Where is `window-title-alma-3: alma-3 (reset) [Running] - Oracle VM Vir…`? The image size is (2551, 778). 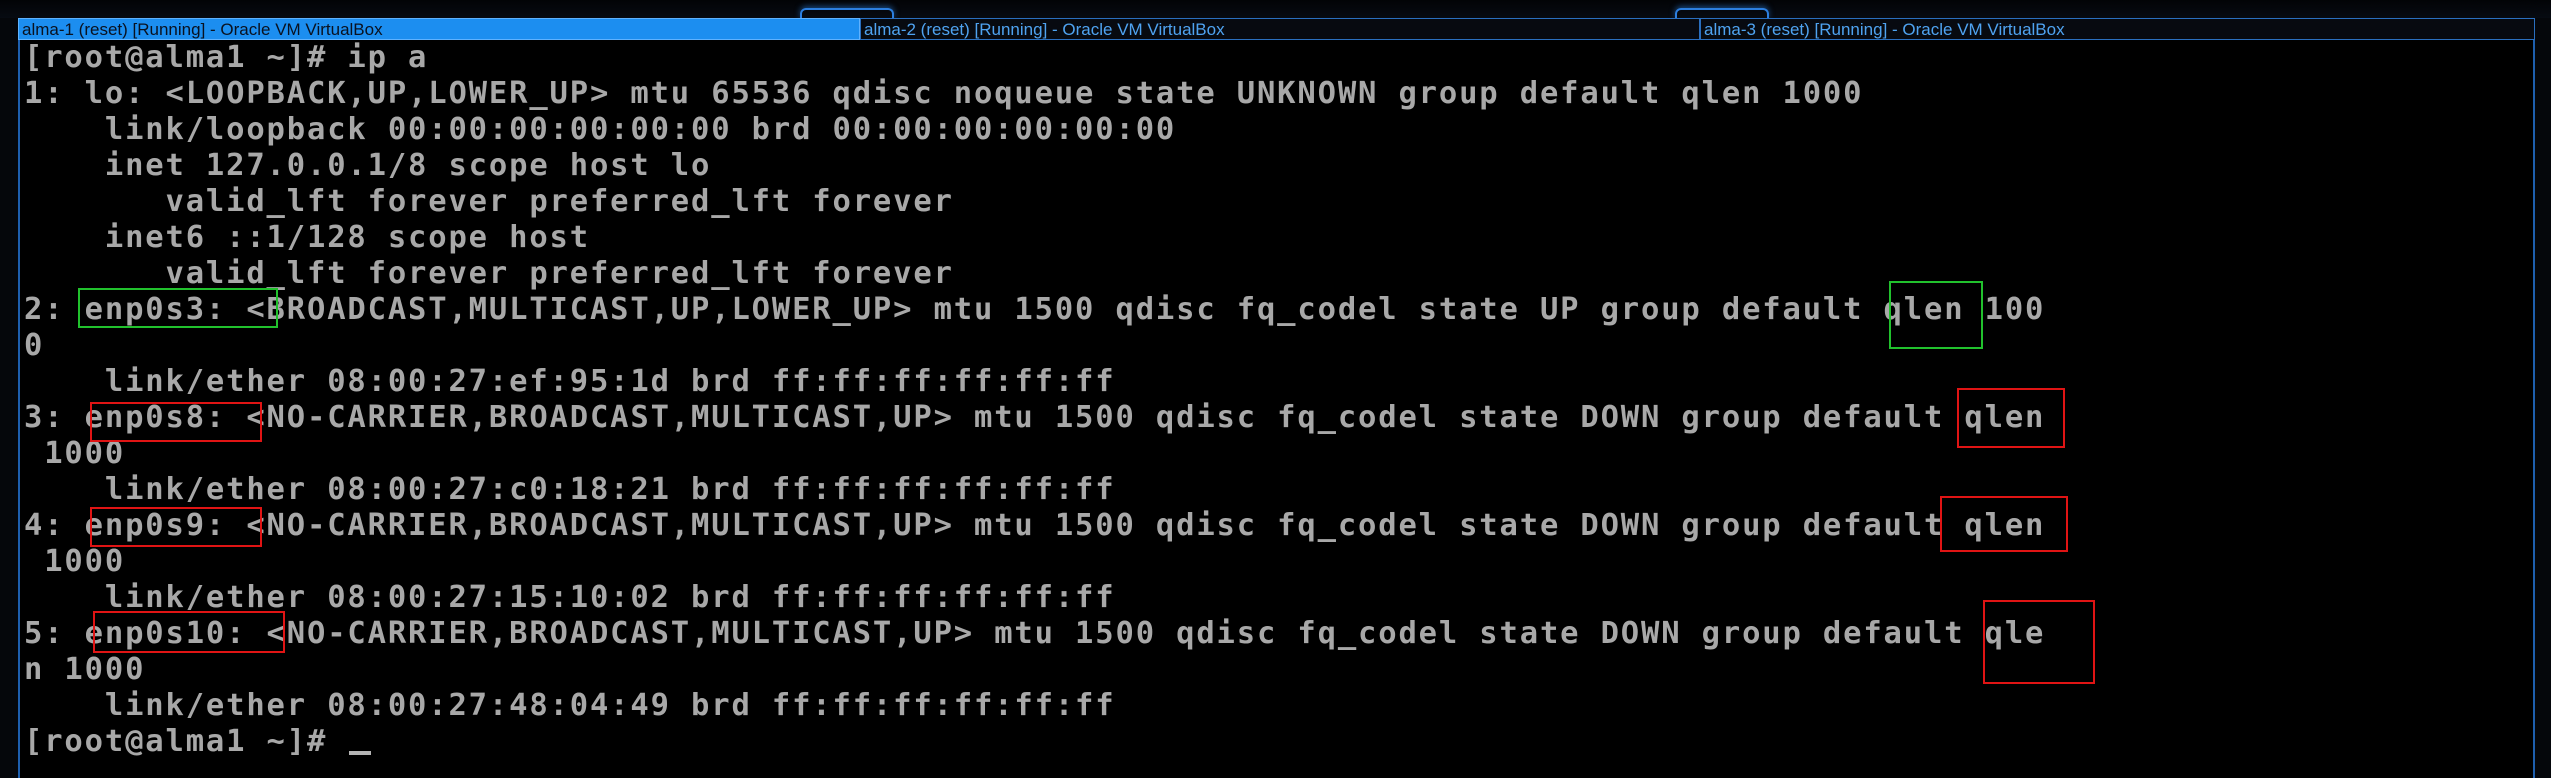 window-title-alma-3: alma-3 (reset) [Running] - Oracle VM Vir… is located at coordinates (2117, 29).